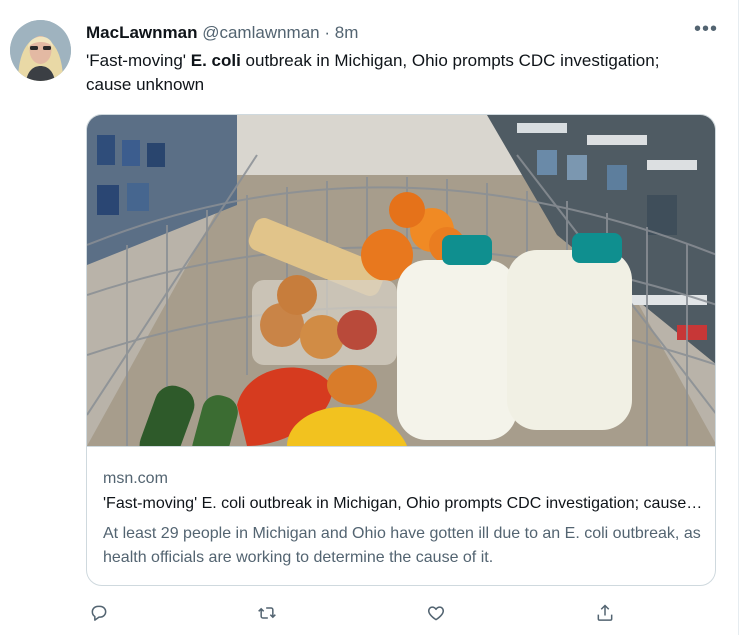 This screenshot has height=635, width=741. I want to click on more-options-icon: •••, so click(706, 30).